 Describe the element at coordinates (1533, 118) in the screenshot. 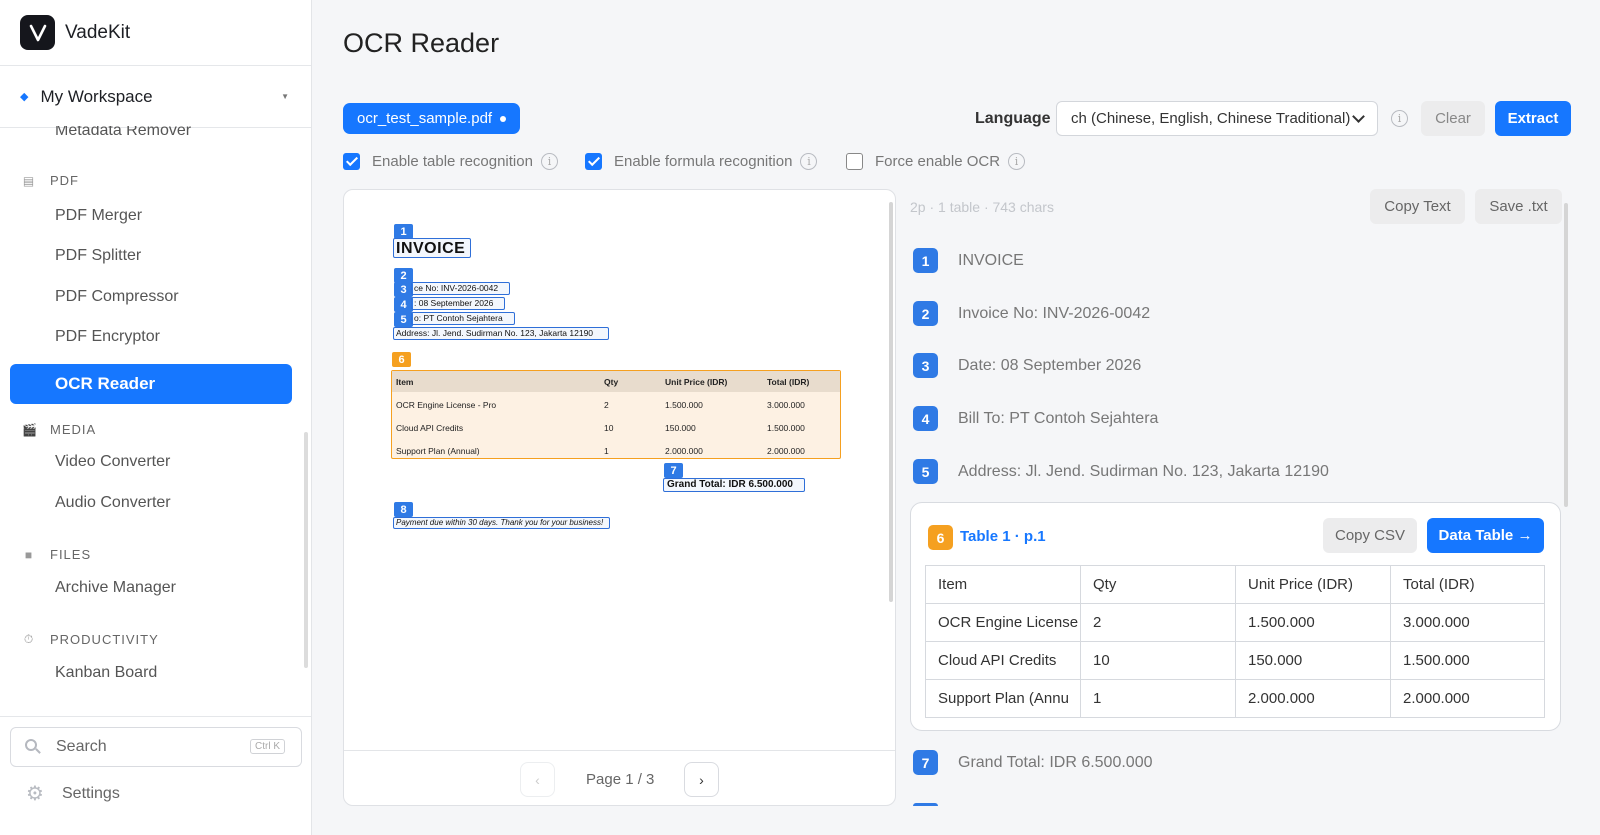

I see `extract-button: Extract` at that location.